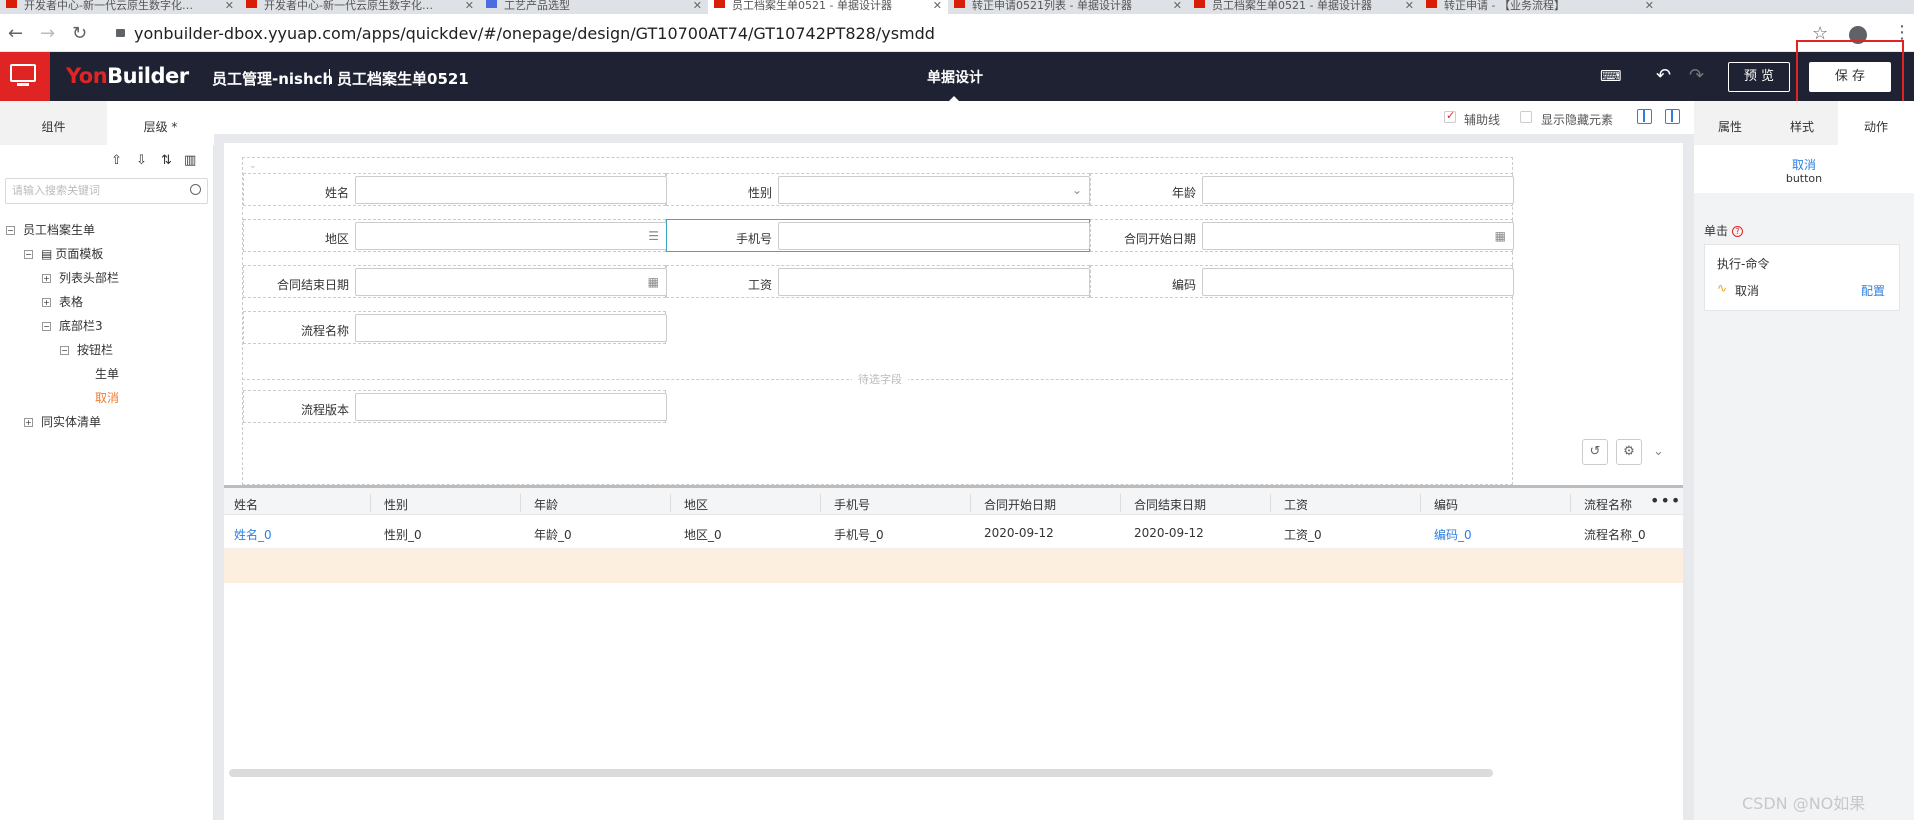 This screenshot has width=1914, height=820. I want to click on table-row-highlight, so click(953, 566).